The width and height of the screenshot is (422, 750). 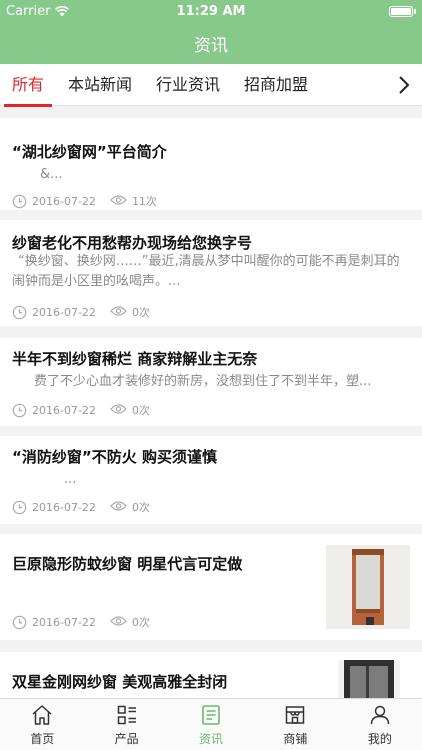 I want to click on user-icon, so click(x=380, y=714).